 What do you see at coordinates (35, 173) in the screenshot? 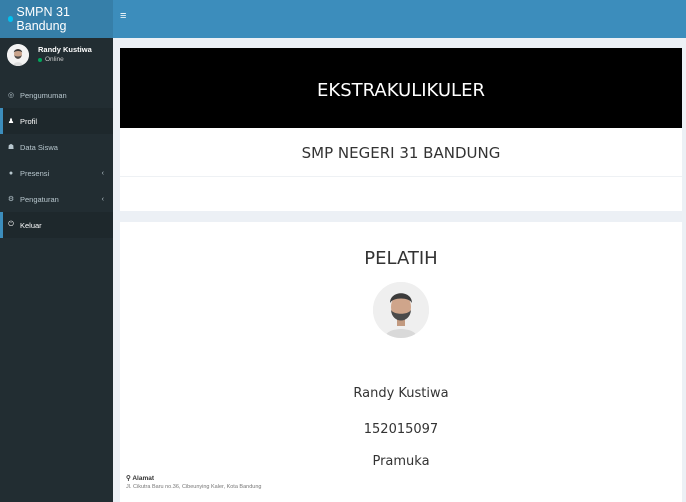
I see `sidebar-item-label: Presensi` at bounding box center [35, 173].